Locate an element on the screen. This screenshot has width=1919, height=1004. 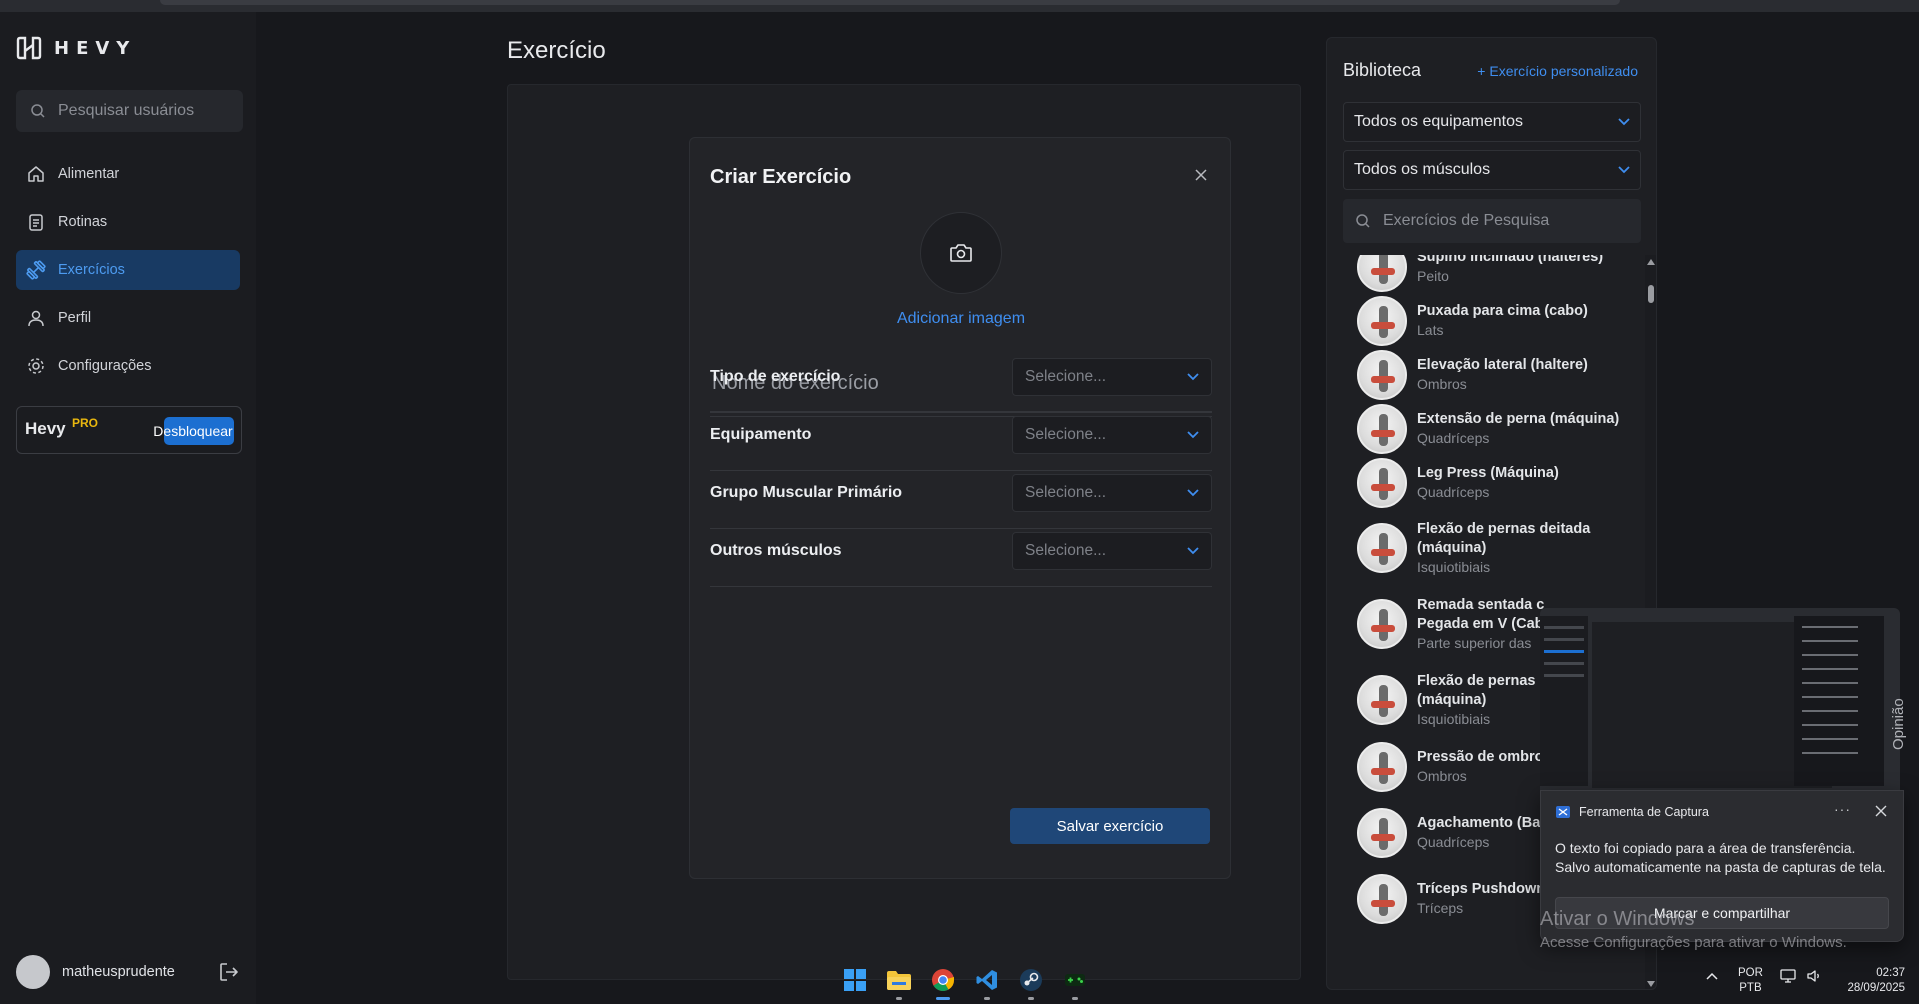
sidebar-item-label: Exercícios is located at coordinates (91, 270).